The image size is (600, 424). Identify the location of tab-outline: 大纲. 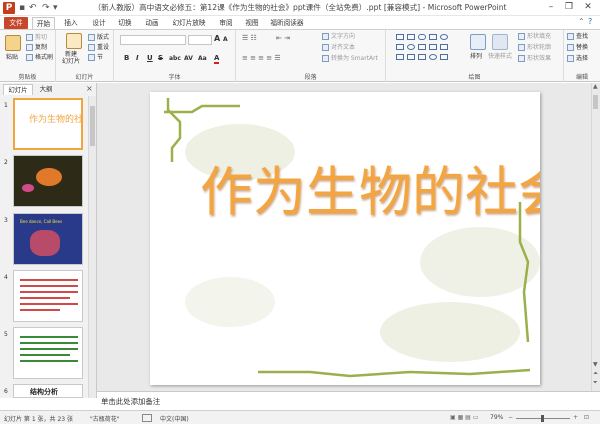
(46, 89).